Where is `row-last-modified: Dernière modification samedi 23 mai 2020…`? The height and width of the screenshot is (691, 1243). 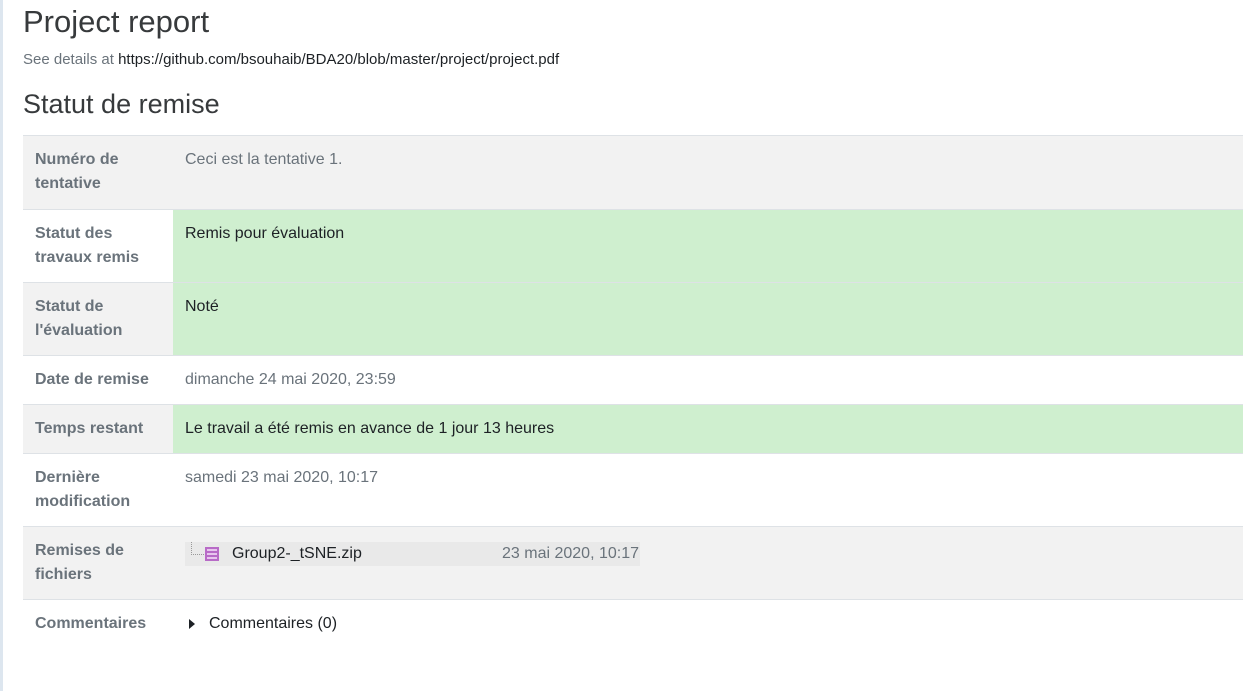
row-last-modified: Dernière modification samedi 23 mai 2020… is located at coordinates (633, 490).